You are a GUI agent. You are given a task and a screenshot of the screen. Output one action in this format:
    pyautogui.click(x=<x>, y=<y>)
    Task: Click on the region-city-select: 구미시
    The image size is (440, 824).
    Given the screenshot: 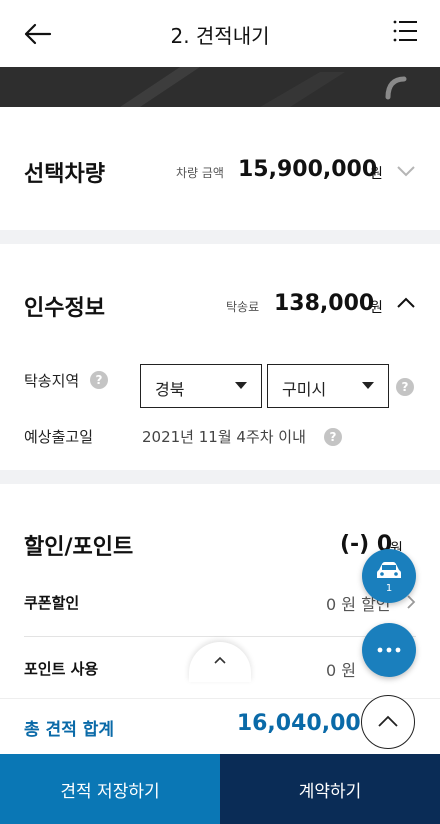 What is the action you would take?
    pyautogui.click(x=328, y=386)
    